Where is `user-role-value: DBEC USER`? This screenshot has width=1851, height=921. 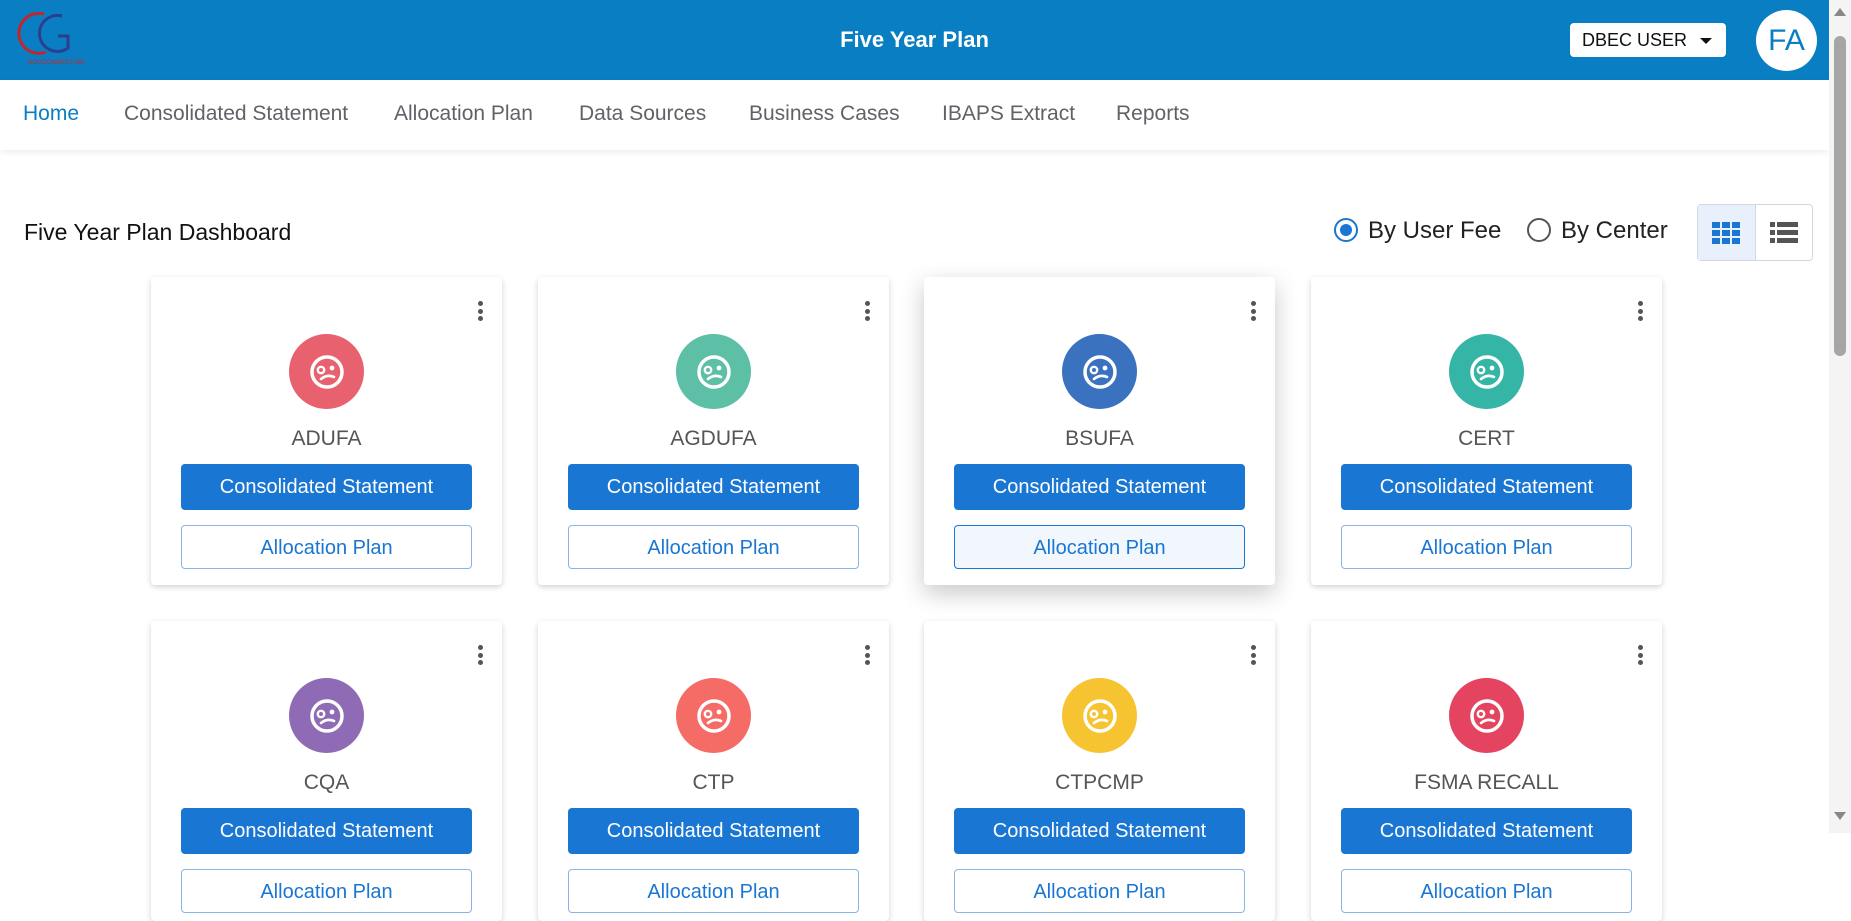
user-role-value: DBEC USER is located at coordinates (1635, 40).